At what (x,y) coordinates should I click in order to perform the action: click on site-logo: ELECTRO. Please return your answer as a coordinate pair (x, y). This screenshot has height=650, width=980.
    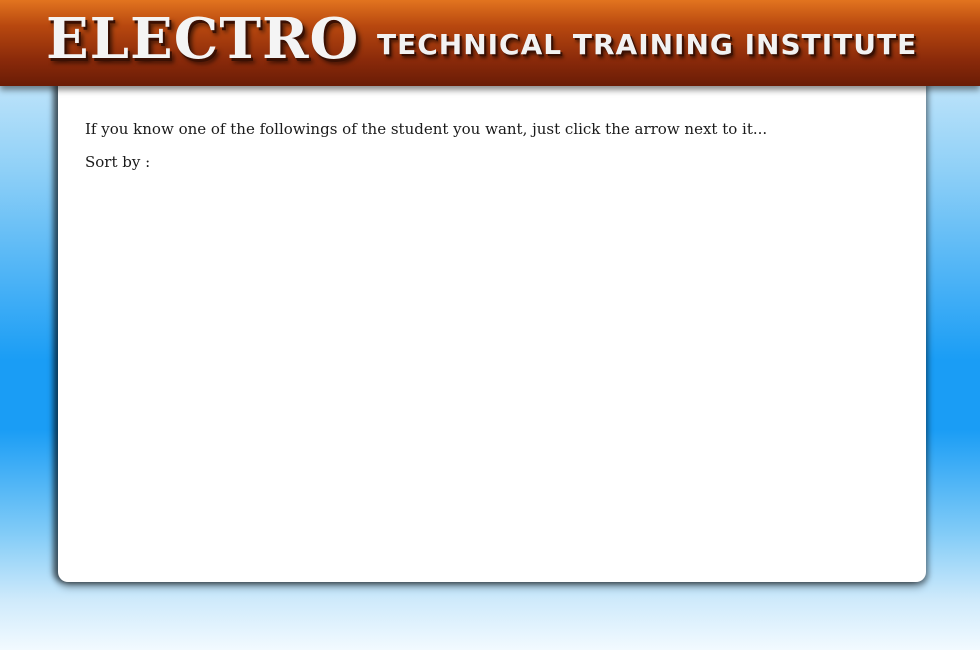
    Looking at the image, I should click on (203, 39).